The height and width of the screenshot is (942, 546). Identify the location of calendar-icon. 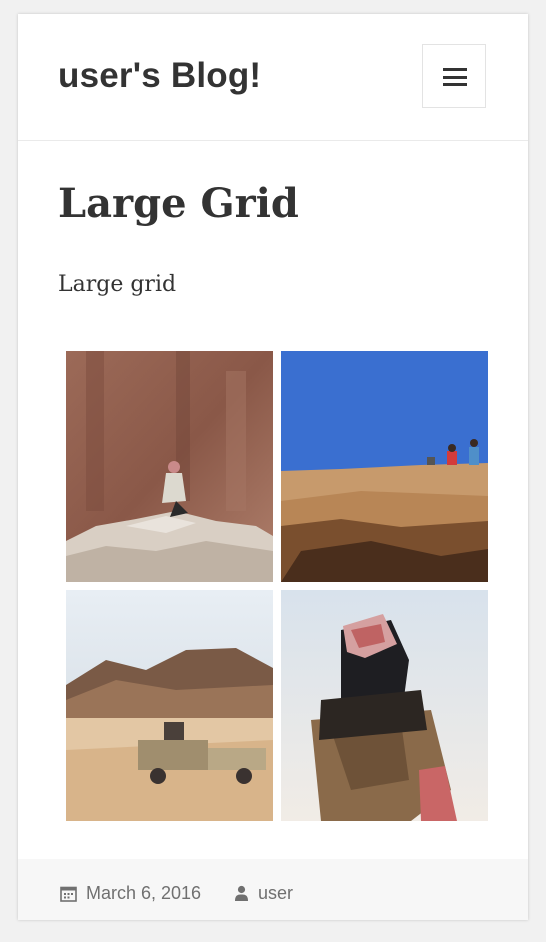
(68, 894).